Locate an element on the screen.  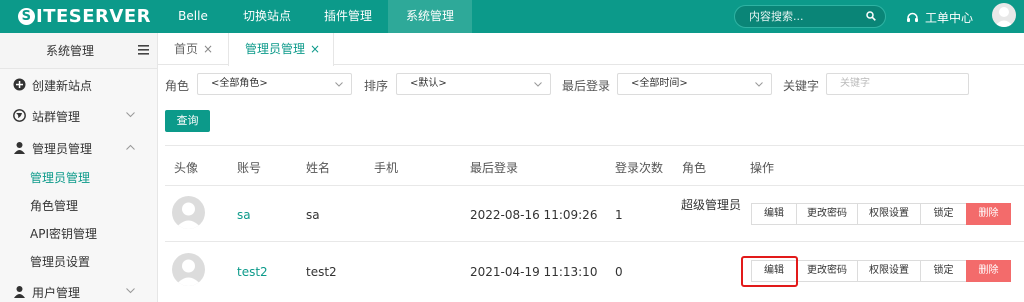
role-select: <全部角色> is located at coordinates (274, 84).